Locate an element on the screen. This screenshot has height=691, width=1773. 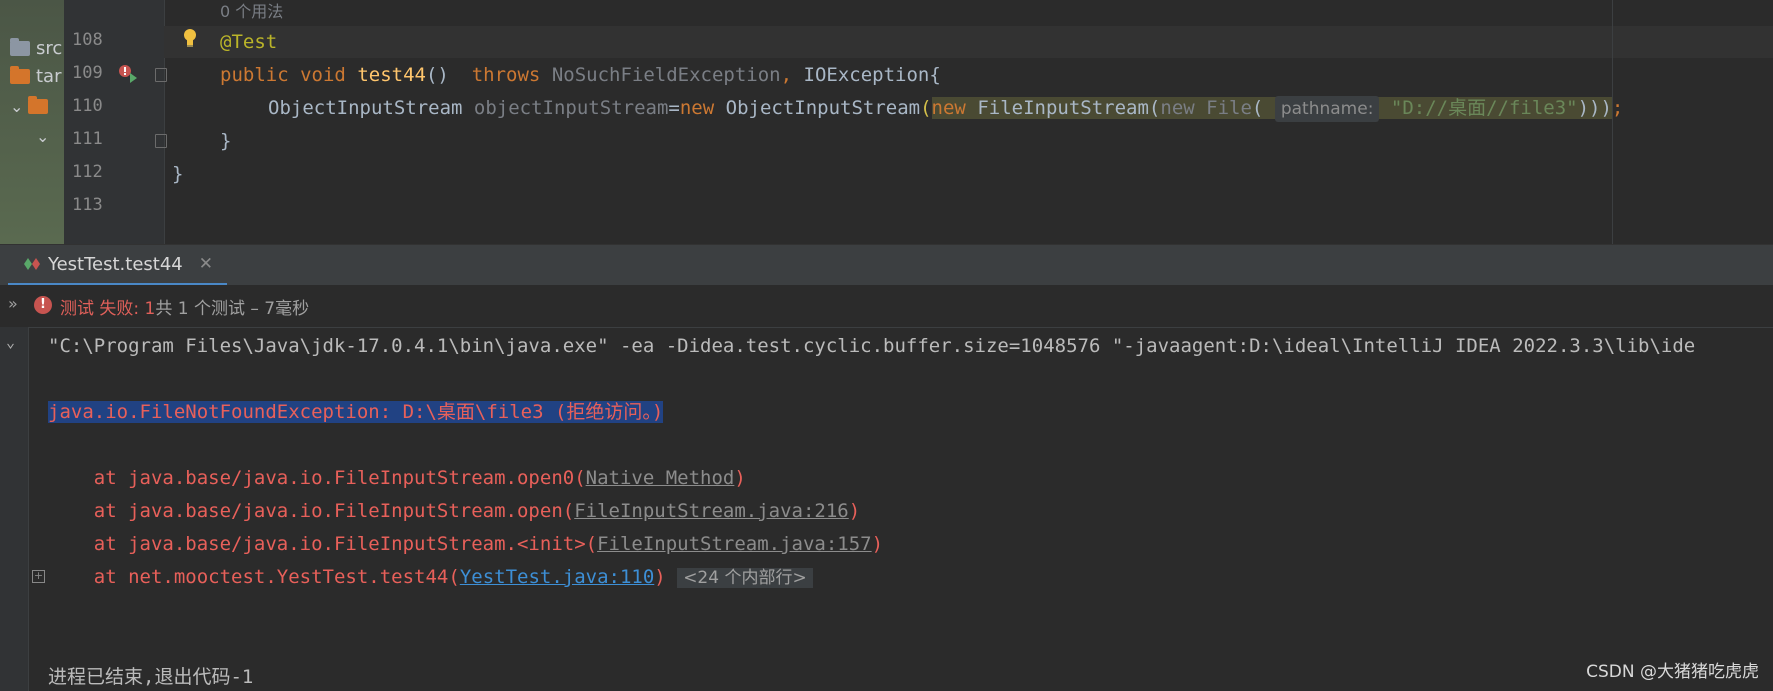
variable-name: objectInputStream is located at coordinates (571, 108).